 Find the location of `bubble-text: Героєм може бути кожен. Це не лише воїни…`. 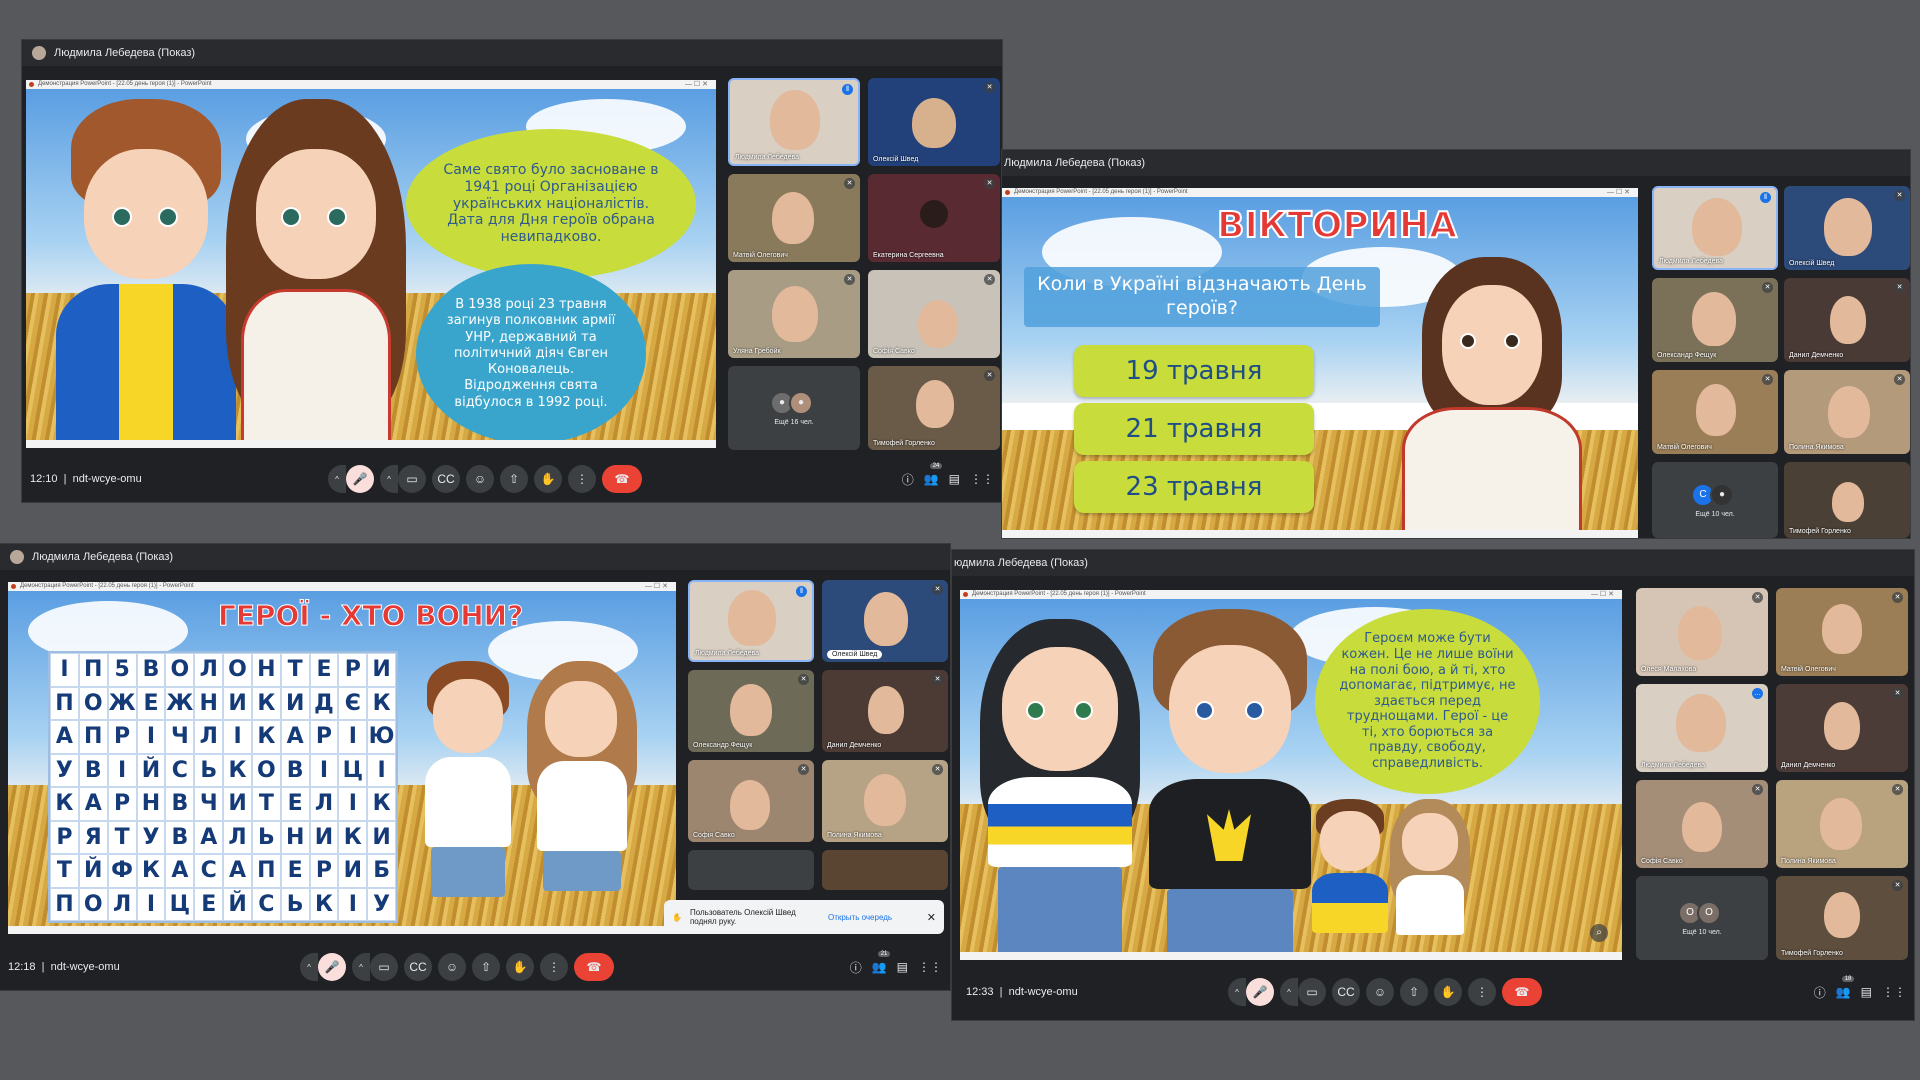

bubble-text: Героєм може бути кожен. Це не лише воїни… is located at coordinates (1427, 701).